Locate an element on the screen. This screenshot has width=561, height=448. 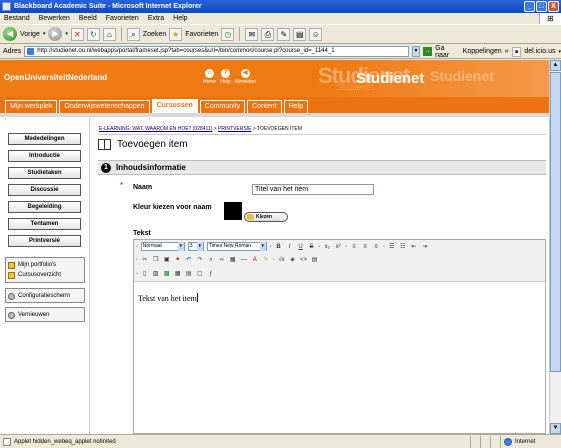
flash-icon: ƒ is located at coordinates (211, 274).